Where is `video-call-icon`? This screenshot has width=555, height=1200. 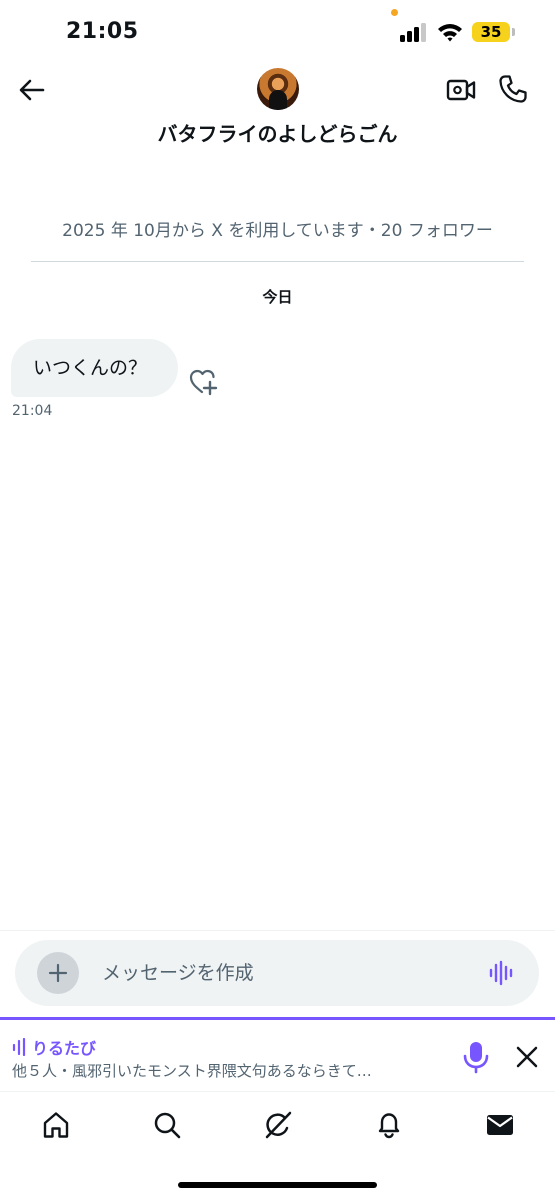 video-call-icon is located at coordinates (461, 90).